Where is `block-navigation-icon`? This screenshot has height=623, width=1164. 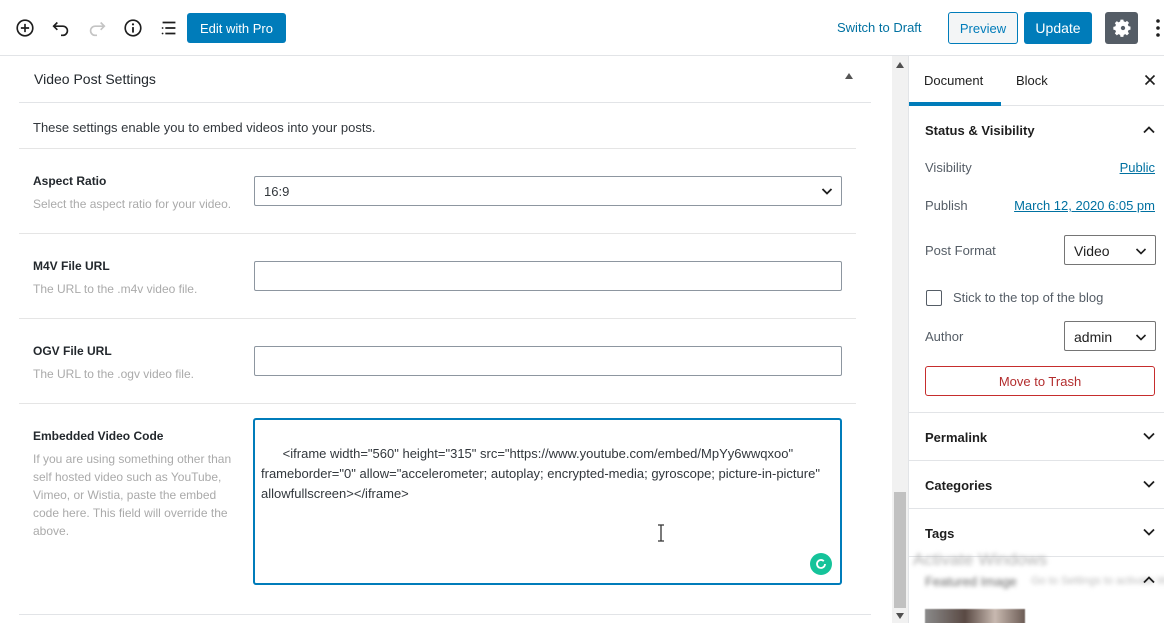 block-navigation-icon is located at coordinates (169, 28).